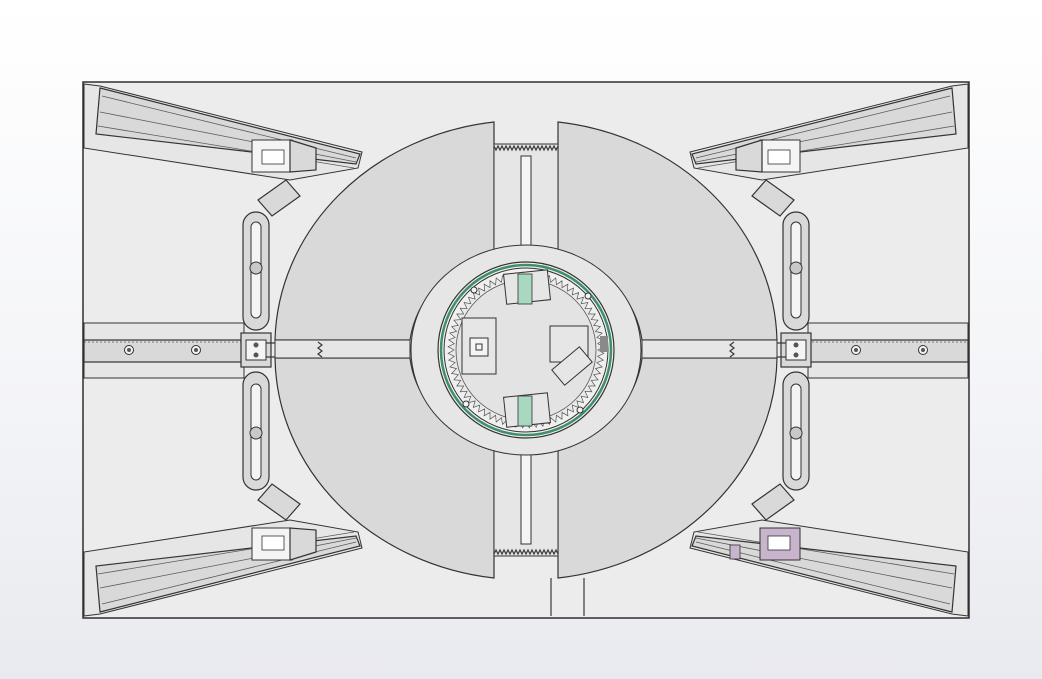 This screenshot has width=1042, height=679. I want to click on right-rail, so click(888, 350).